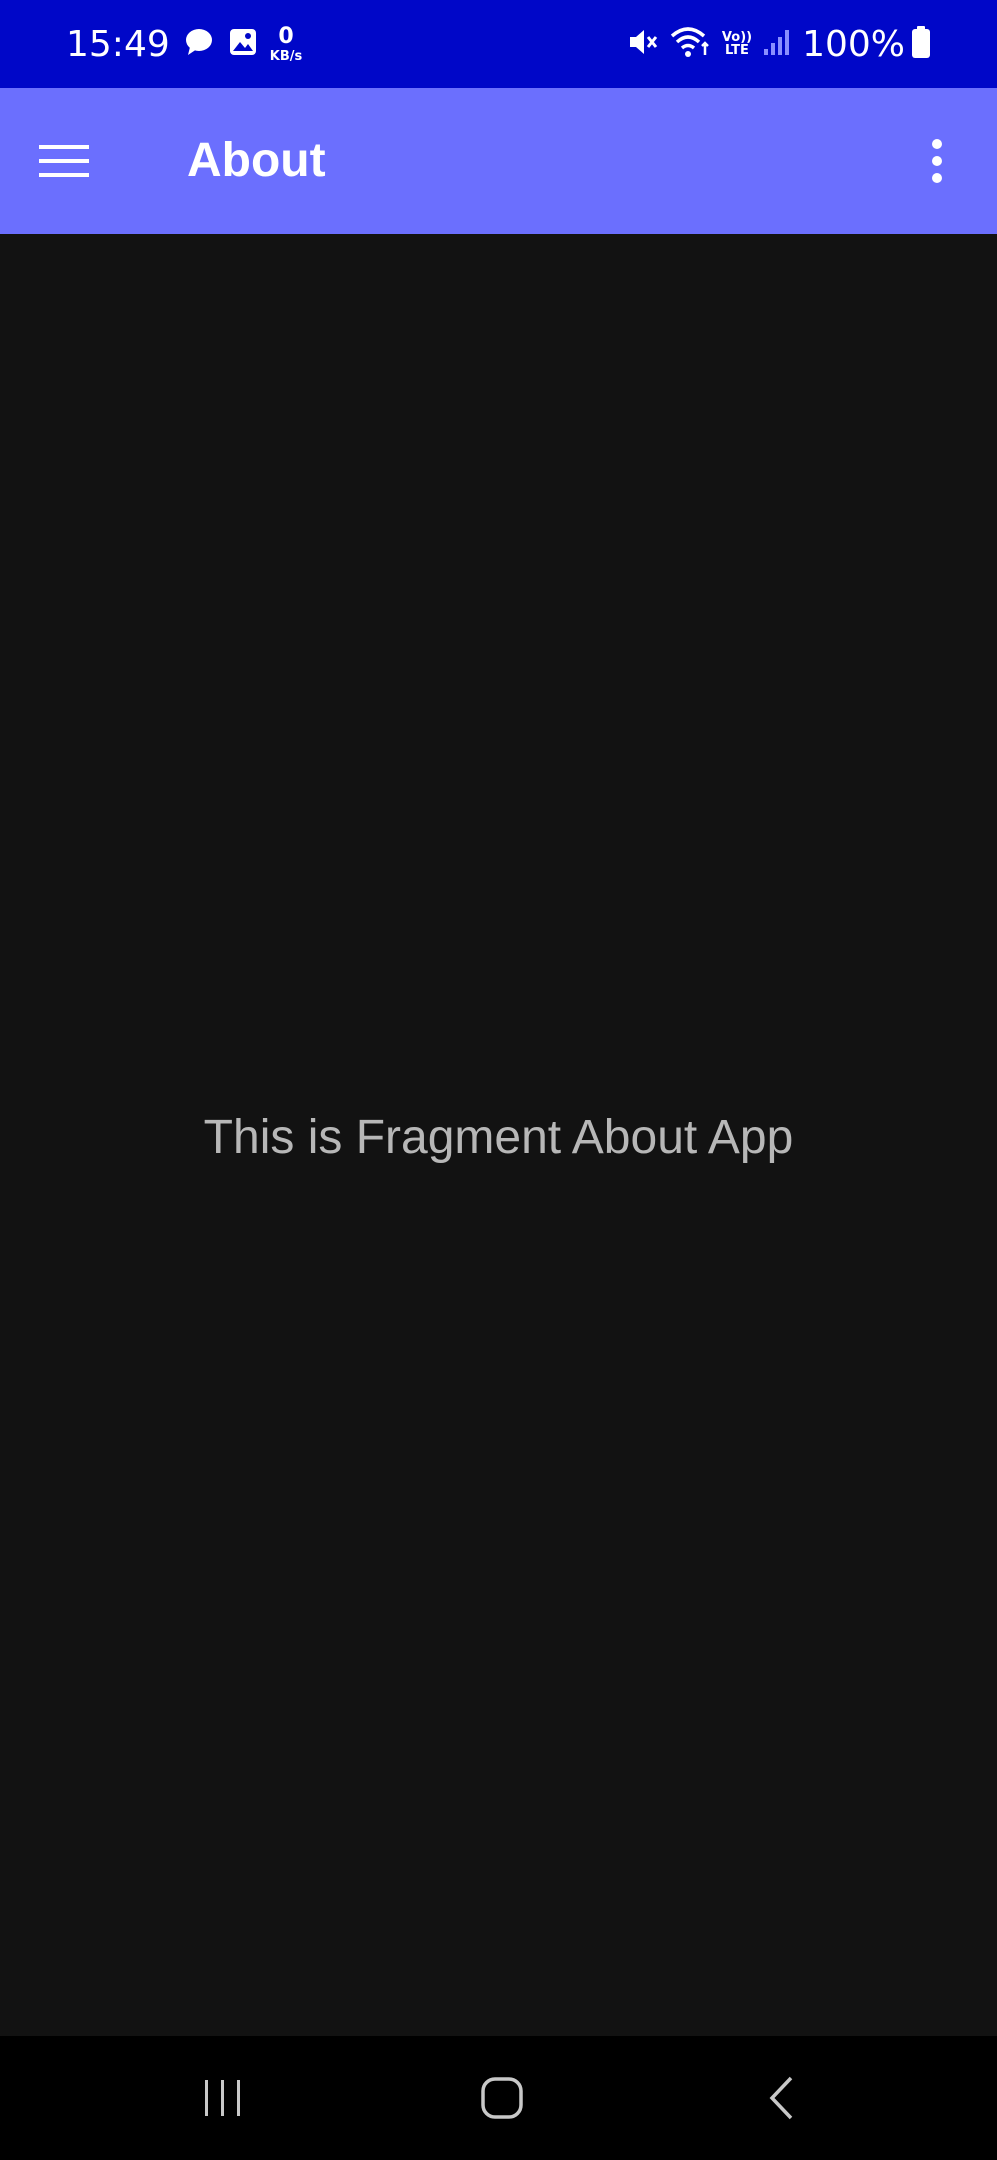 The image size is (997, 2160). What do you see at coordinates (691, 44) in the screenshot?
I see `wifi-icon` at bounding box center [691, 44].